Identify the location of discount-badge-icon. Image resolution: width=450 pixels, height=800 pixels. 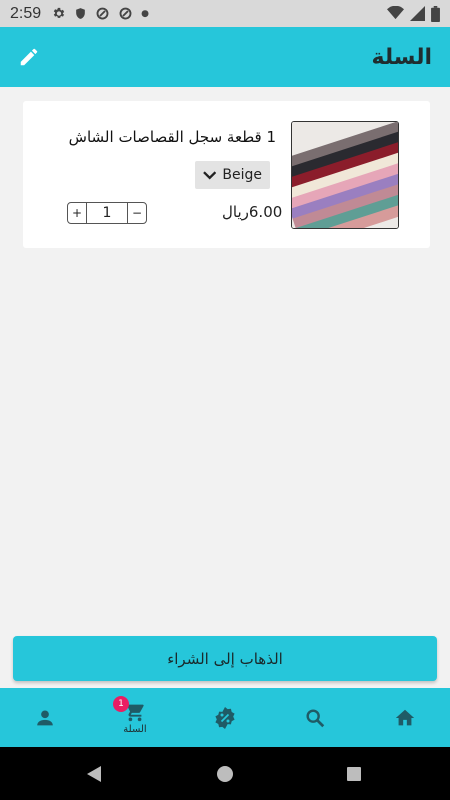
(225, 717).